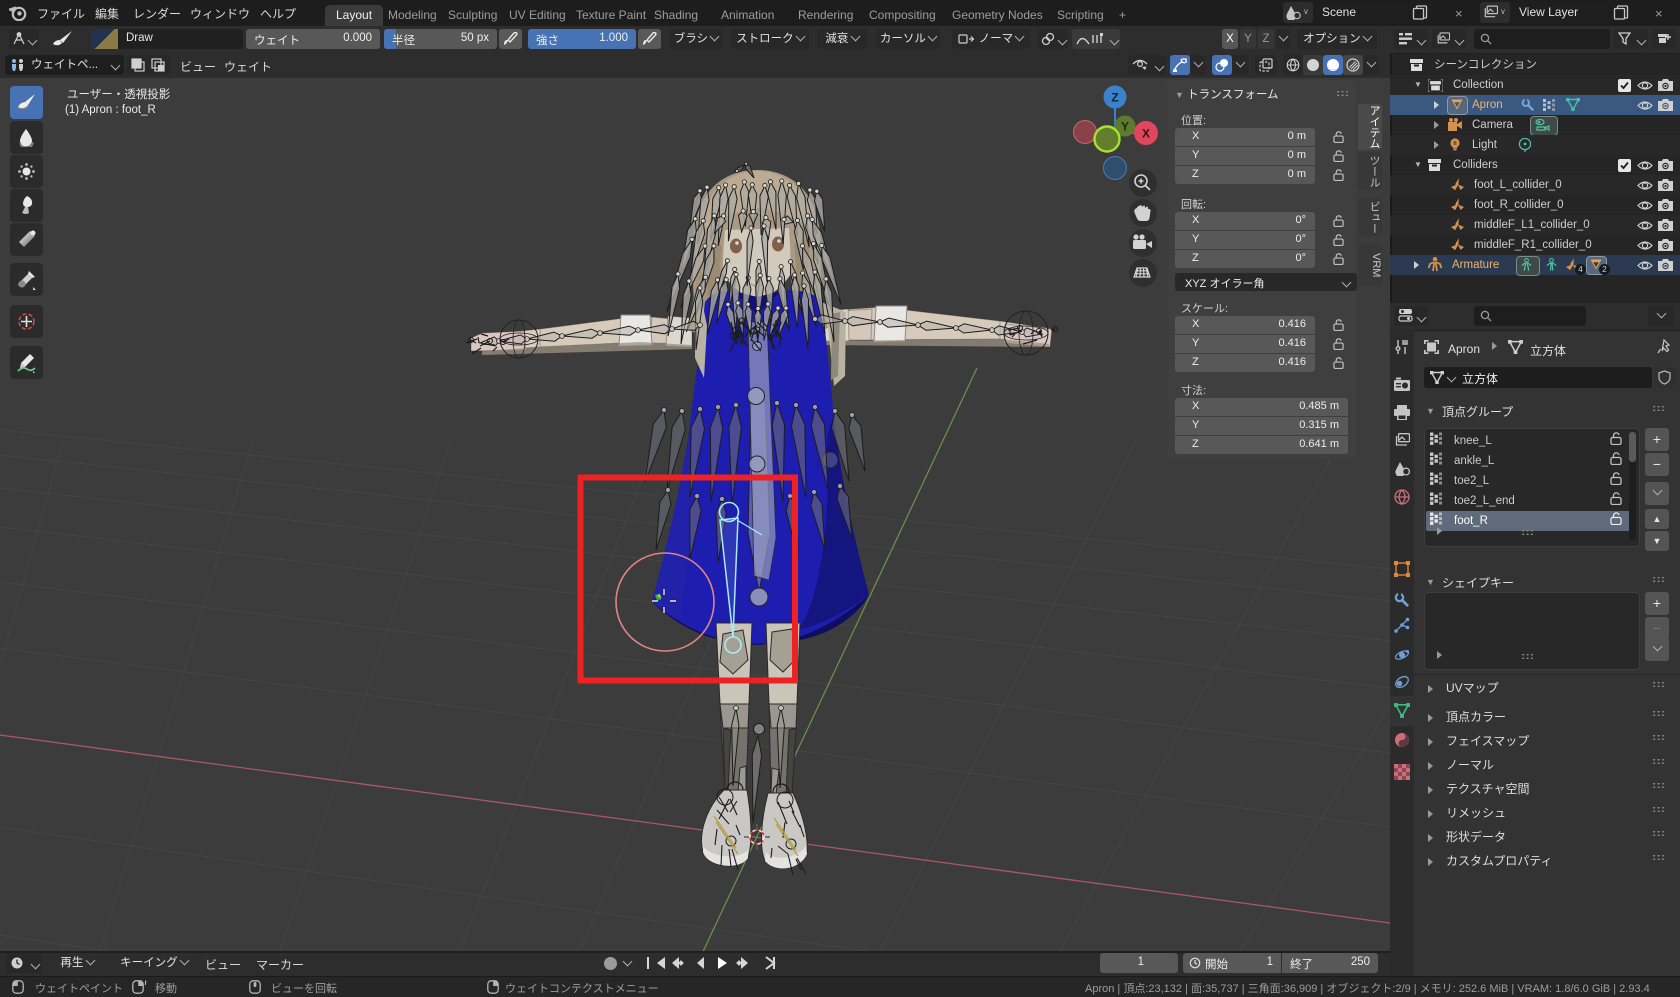 This screenshot has width=1680, height=997. What do you see at coordinates (1146, 134) in the screenshot?
I see `svg-text: X` at bounding box center [1146, 134].